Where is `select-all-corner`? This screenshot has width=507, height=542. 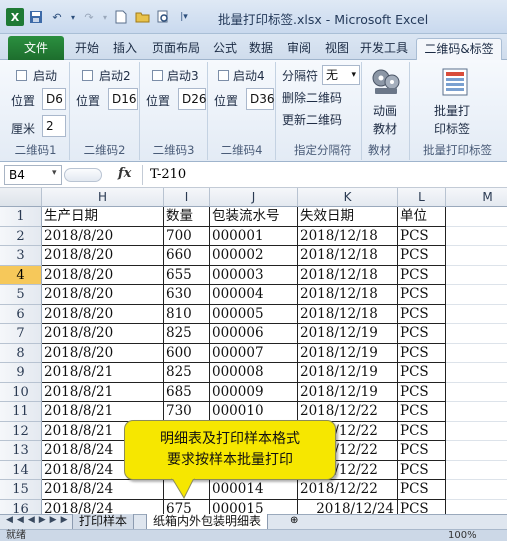
select-all-corner is located at coordinates (21, 197).